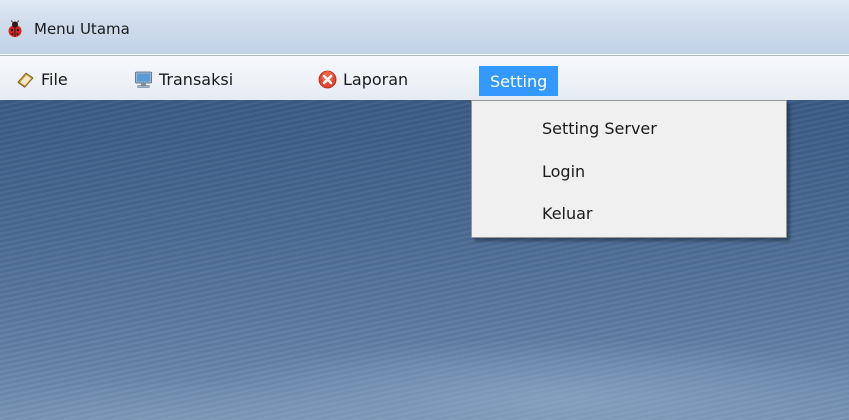 This screenshot has width=849, height=420. I want to click on menu-item-login: Login, so click(563, 172).